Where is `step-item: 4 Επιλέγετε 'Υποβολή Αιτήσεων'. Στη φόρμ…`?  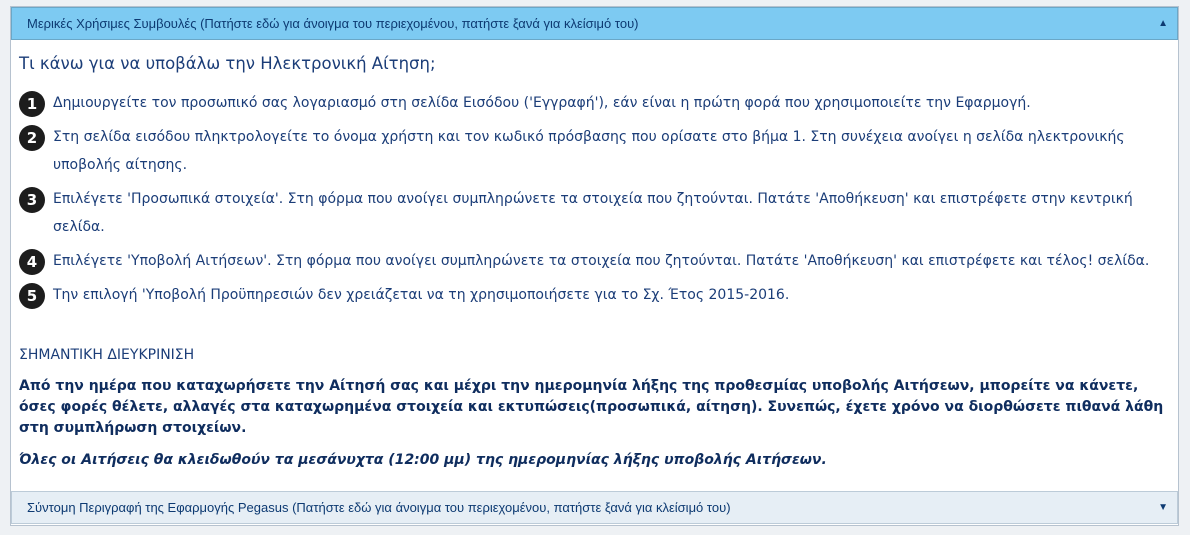
step-item: 4 Επιλέγετε 'Υποβολή Αιτήσεων'. Στη φόρμ… is located at coordinates (594, 261).